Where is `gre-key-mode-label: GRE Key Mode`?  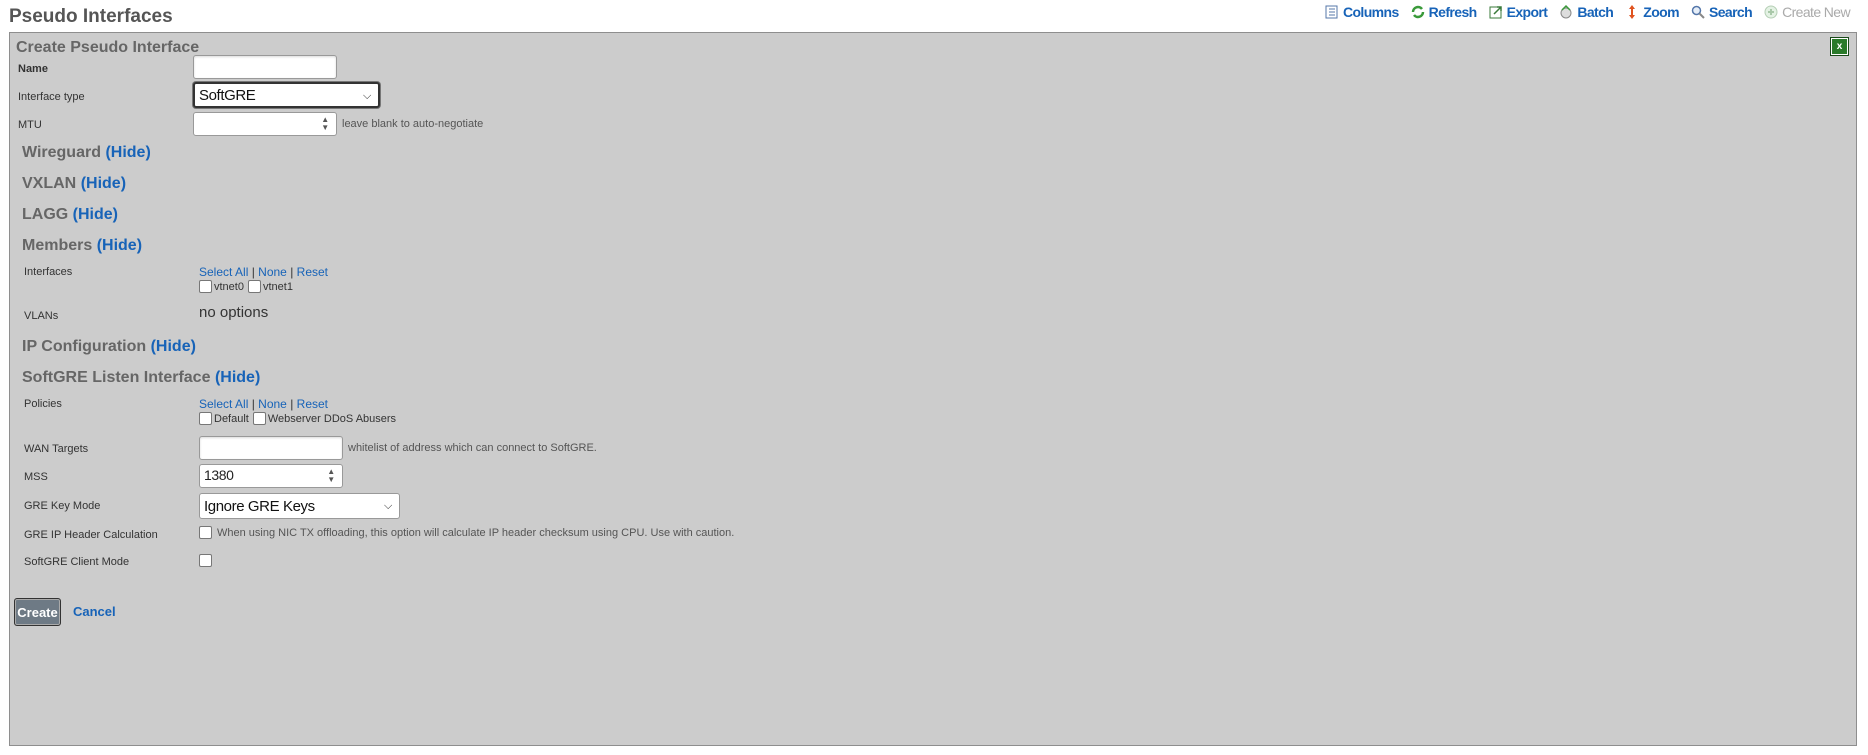 gre-key-mode-label: GRE Key Mode is located at coordinates (62, 506).